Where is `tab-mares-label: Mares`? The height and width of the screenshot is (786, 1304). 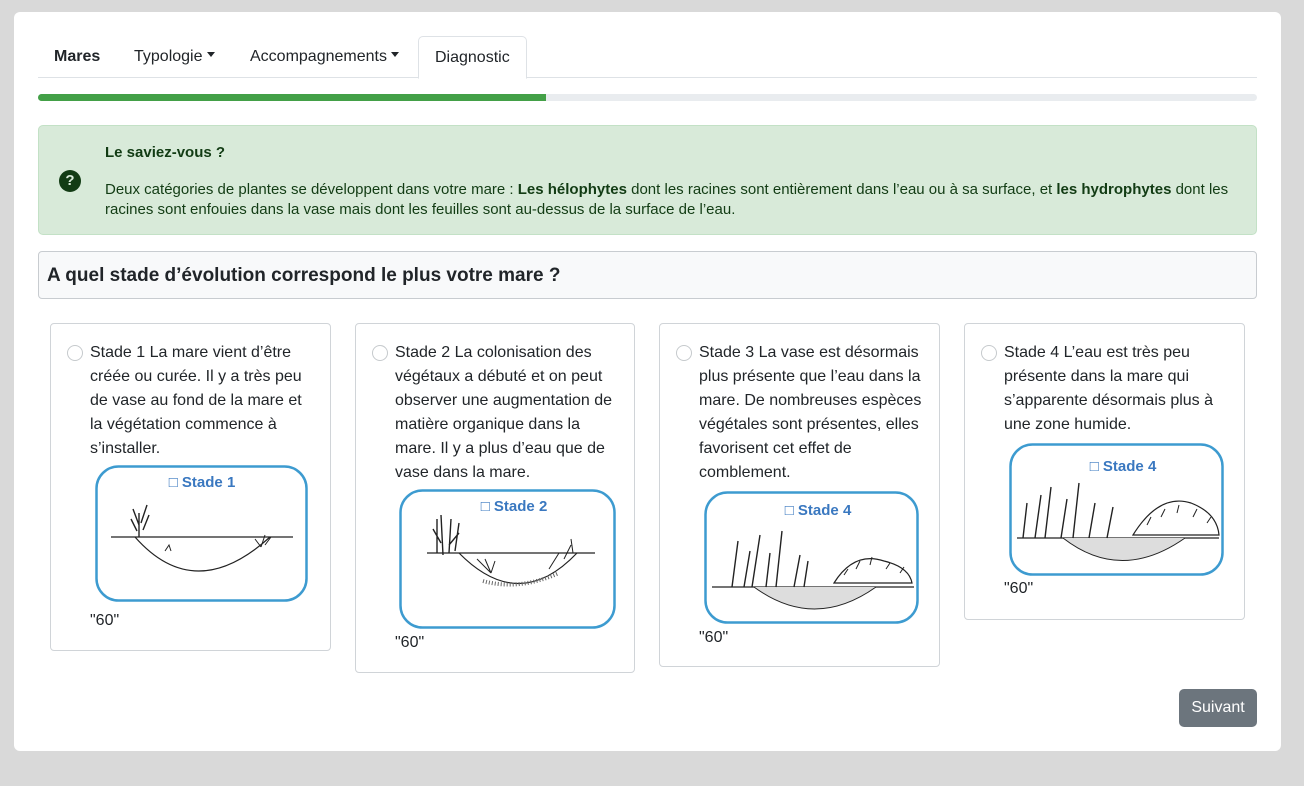
tab-mares-label: Mares is located at coordinates (77, 56).